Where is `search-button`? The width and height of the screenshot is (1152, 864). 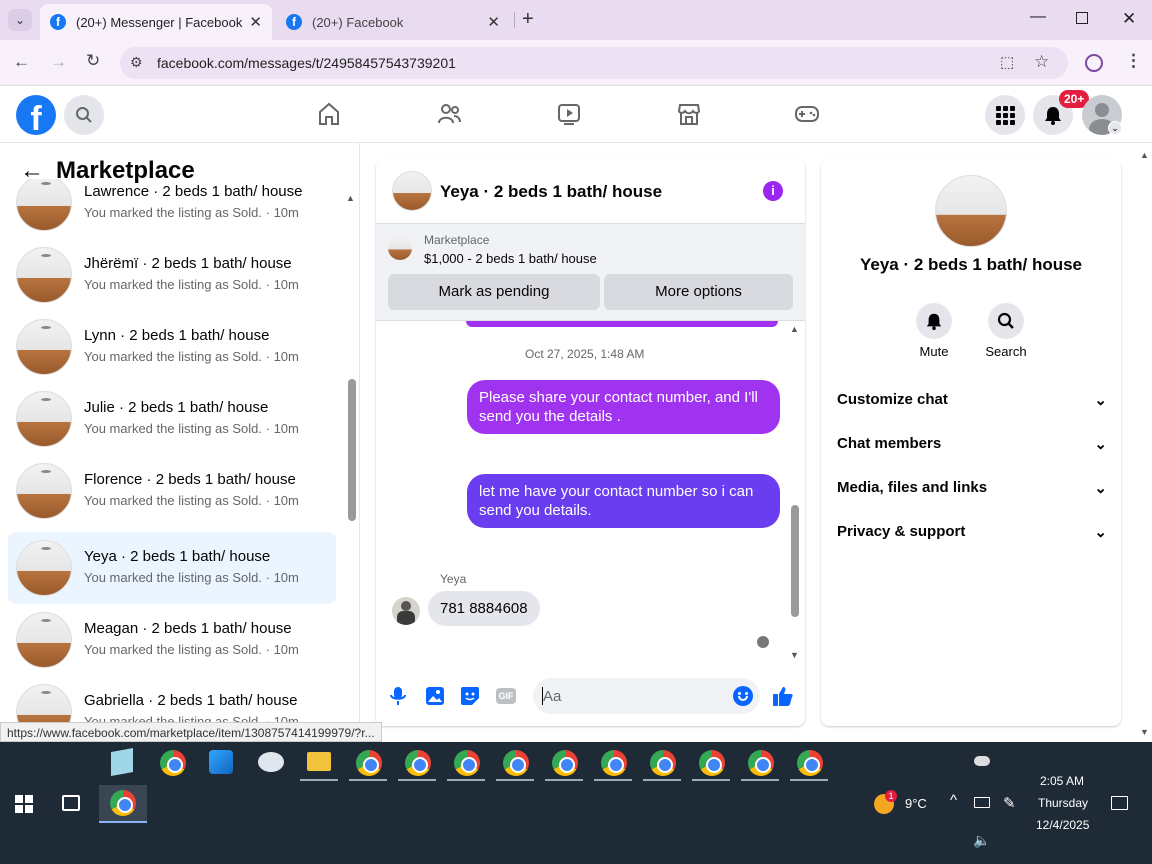
search-button is located at coordinates (84, 115).